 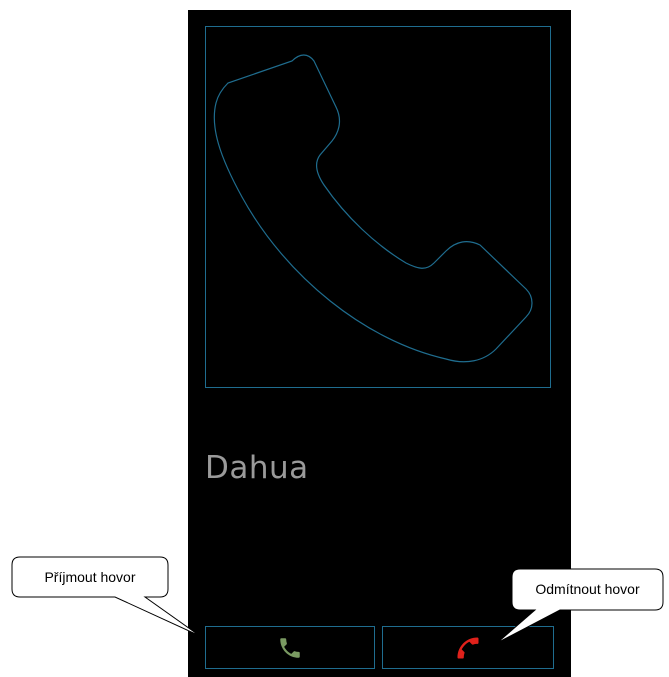 I want to click on accept-call-button, so click(x=290, y=647).